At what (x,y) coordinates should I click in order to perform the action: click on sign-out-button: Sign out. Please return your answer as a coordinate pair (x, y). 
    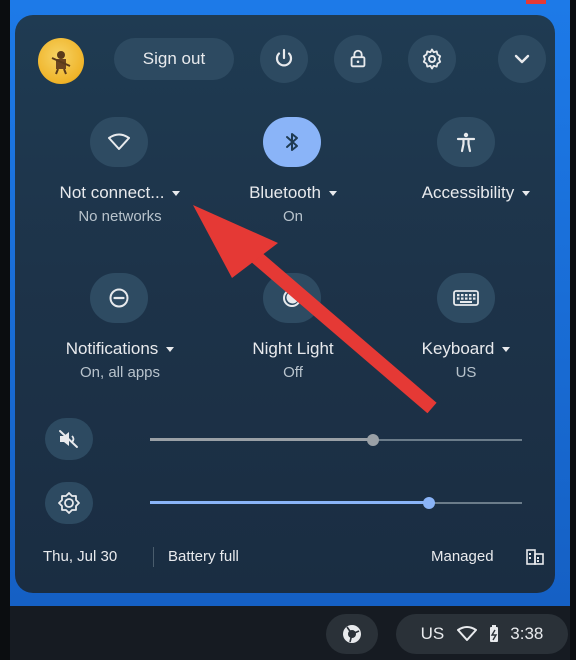
    Looking at the image, I should click on (174, 59).